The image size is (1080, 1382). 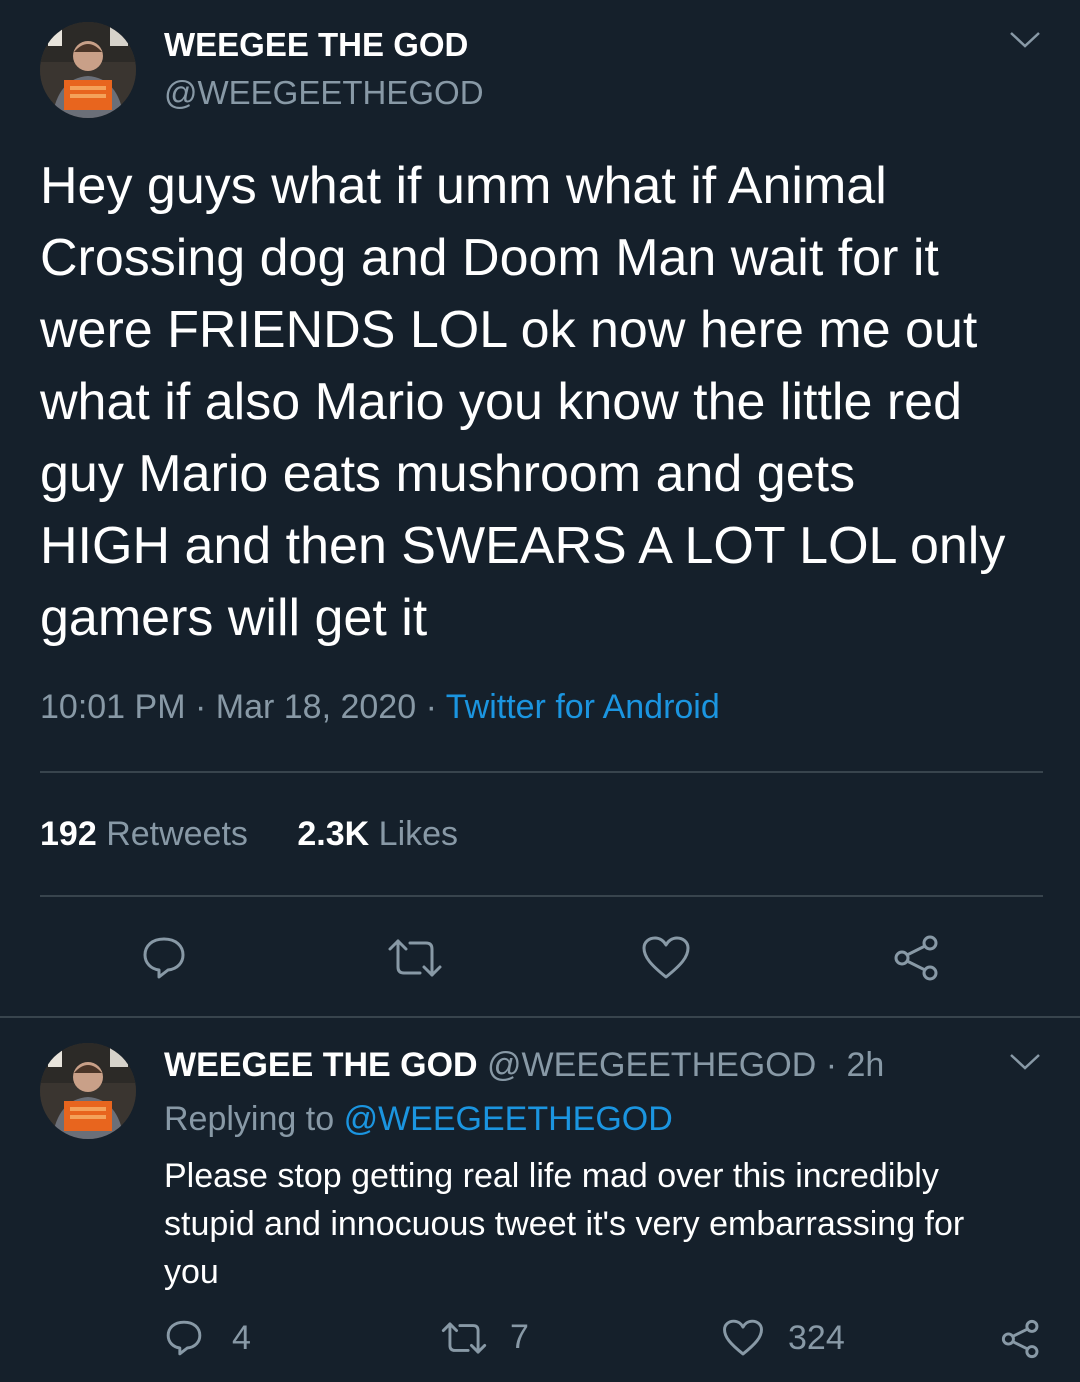 I want to click on tweet-text-line: guy Mario eats mushroom and gets, so click(x=448, y=474).